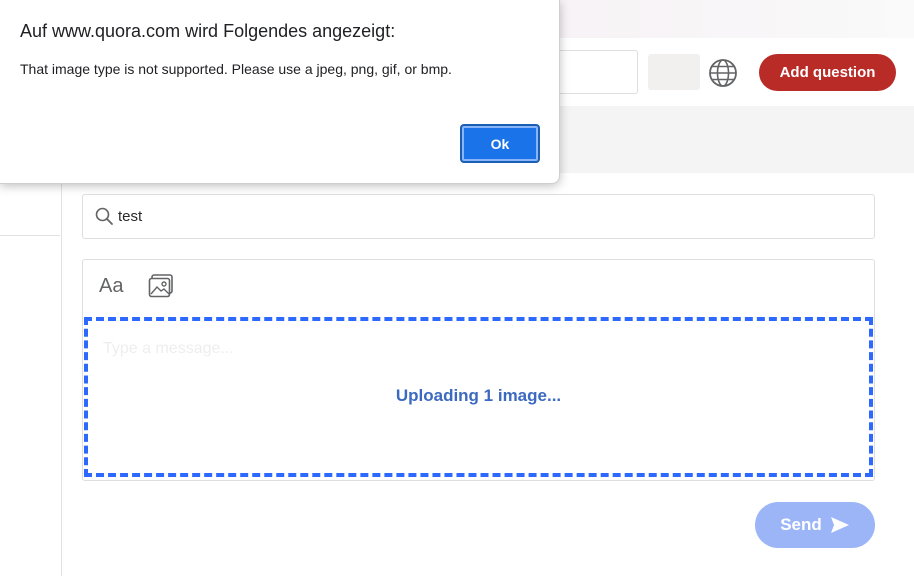  I want to click on globe-icon, so click(723, 73).